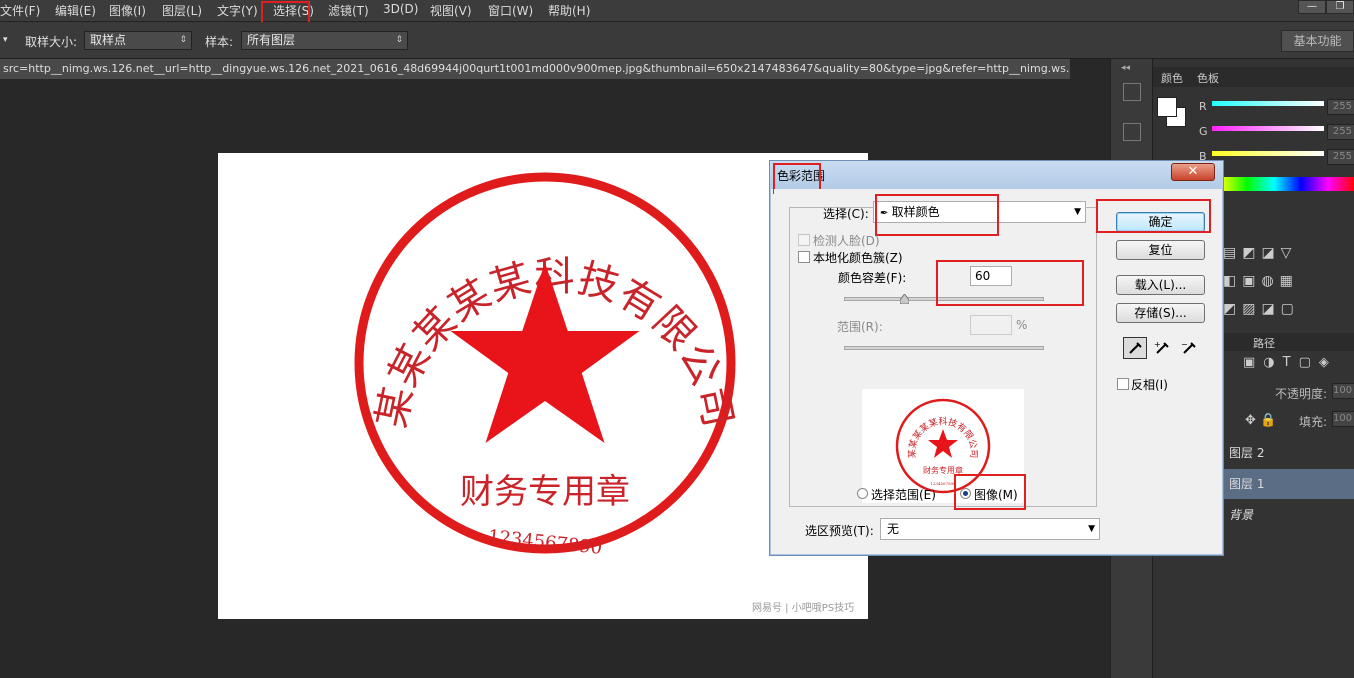 This screenshot has height=678, width=1354. I want to click on watermark-text: 网易号 | 小吧哦PS技巧, so click(803, 608).